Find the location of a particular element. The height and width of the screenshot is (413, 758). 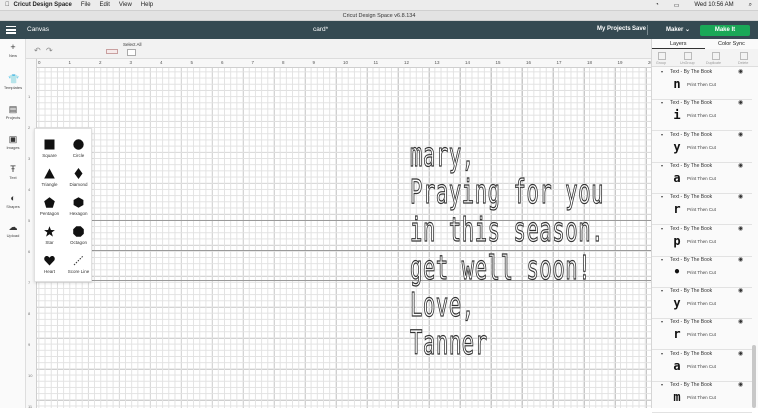

search-icon: ⌕ is located at coordinates (750, 5).